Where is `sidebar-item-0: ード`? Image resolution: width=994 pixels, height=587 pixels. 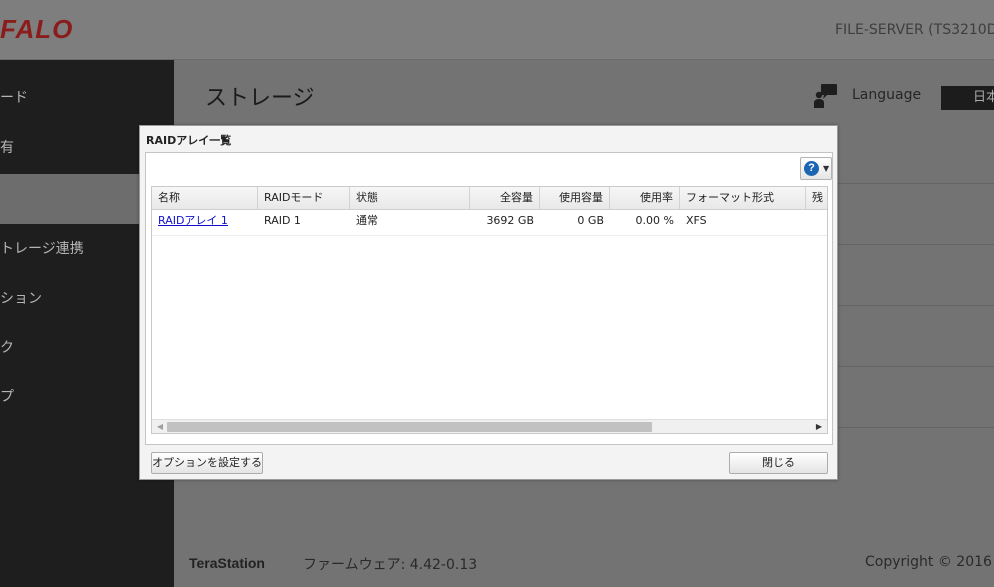
sidebar-item-0: ード is located at coordinates (87, 98).